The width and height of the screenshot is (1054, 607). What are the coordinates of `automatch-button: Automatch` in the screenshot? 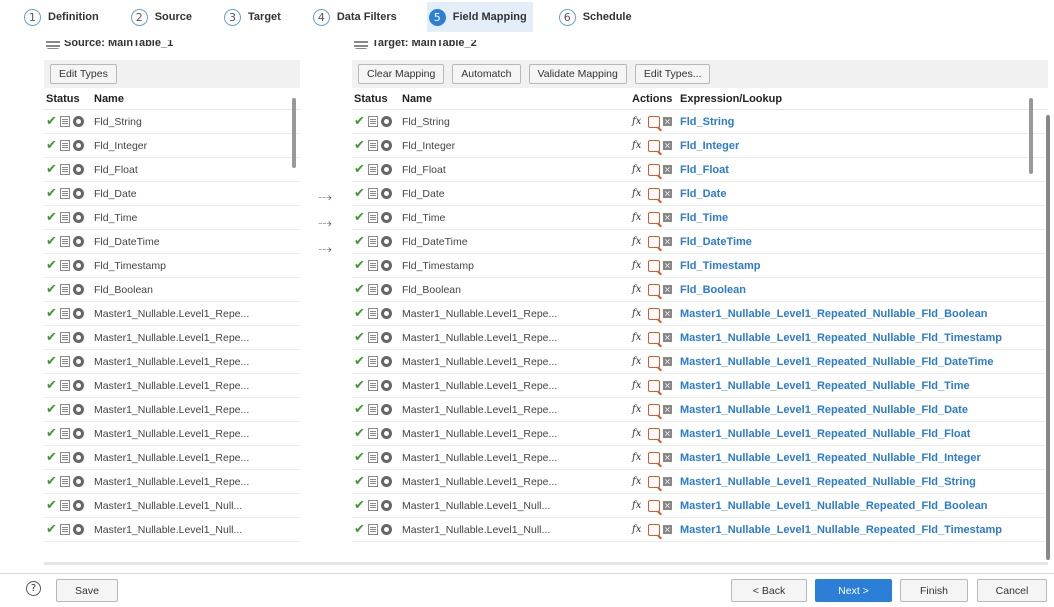 It's located at (486, 74).